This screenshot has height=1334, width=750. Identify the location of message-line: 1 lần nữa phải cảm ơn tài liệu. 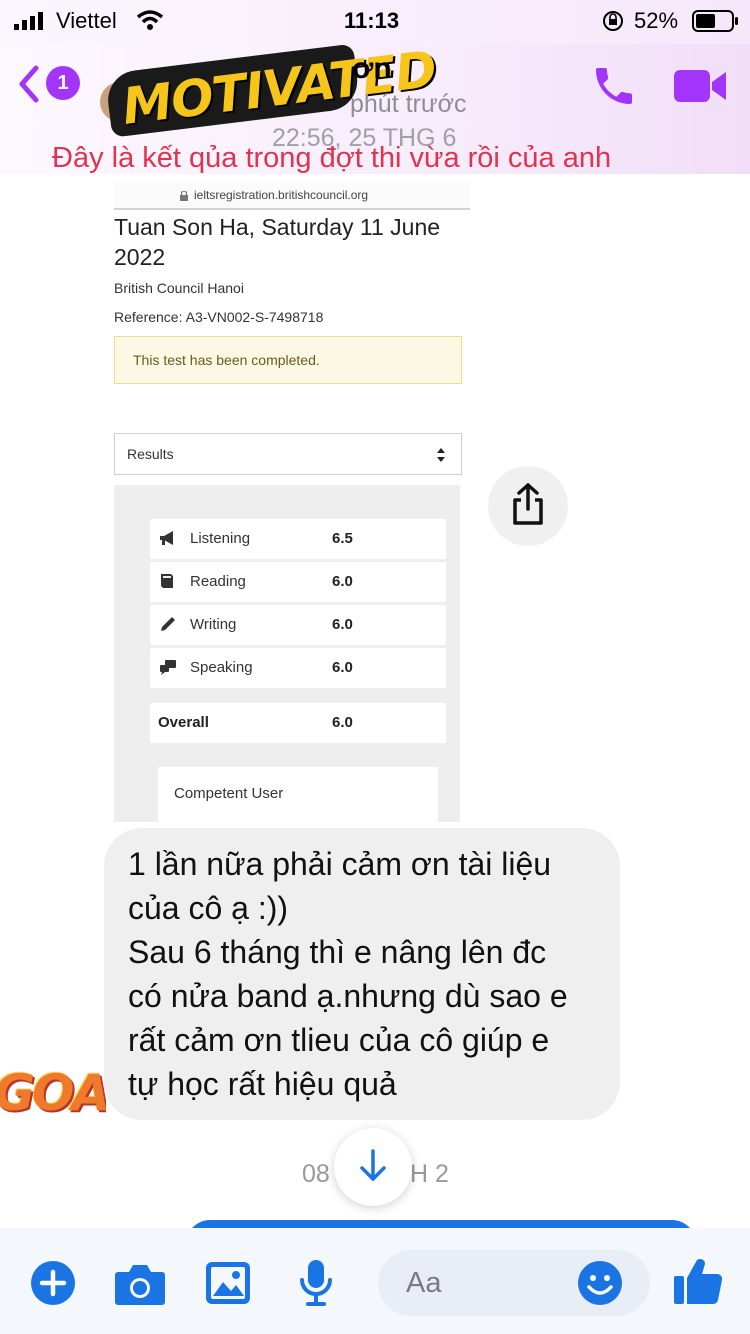
(340, 864).